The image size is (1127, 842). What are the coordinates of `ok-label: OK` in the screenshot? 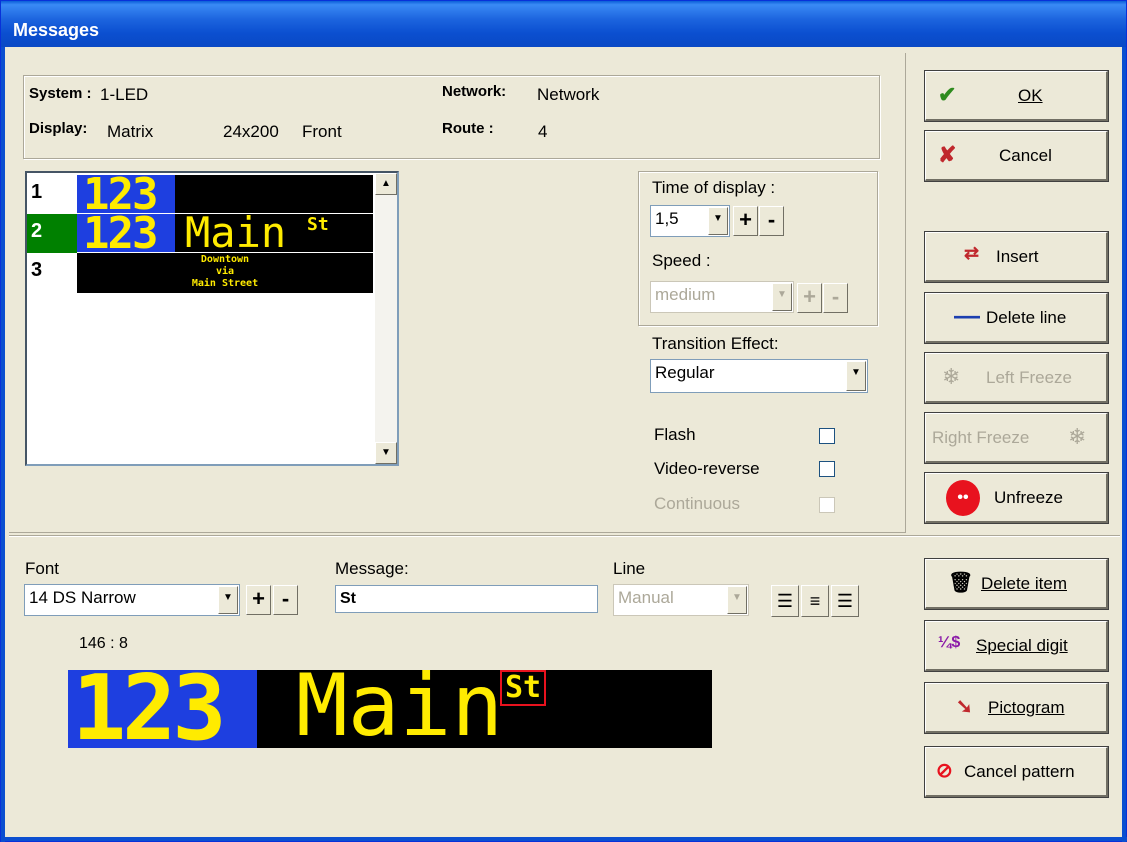 It's located at (1030, 95).